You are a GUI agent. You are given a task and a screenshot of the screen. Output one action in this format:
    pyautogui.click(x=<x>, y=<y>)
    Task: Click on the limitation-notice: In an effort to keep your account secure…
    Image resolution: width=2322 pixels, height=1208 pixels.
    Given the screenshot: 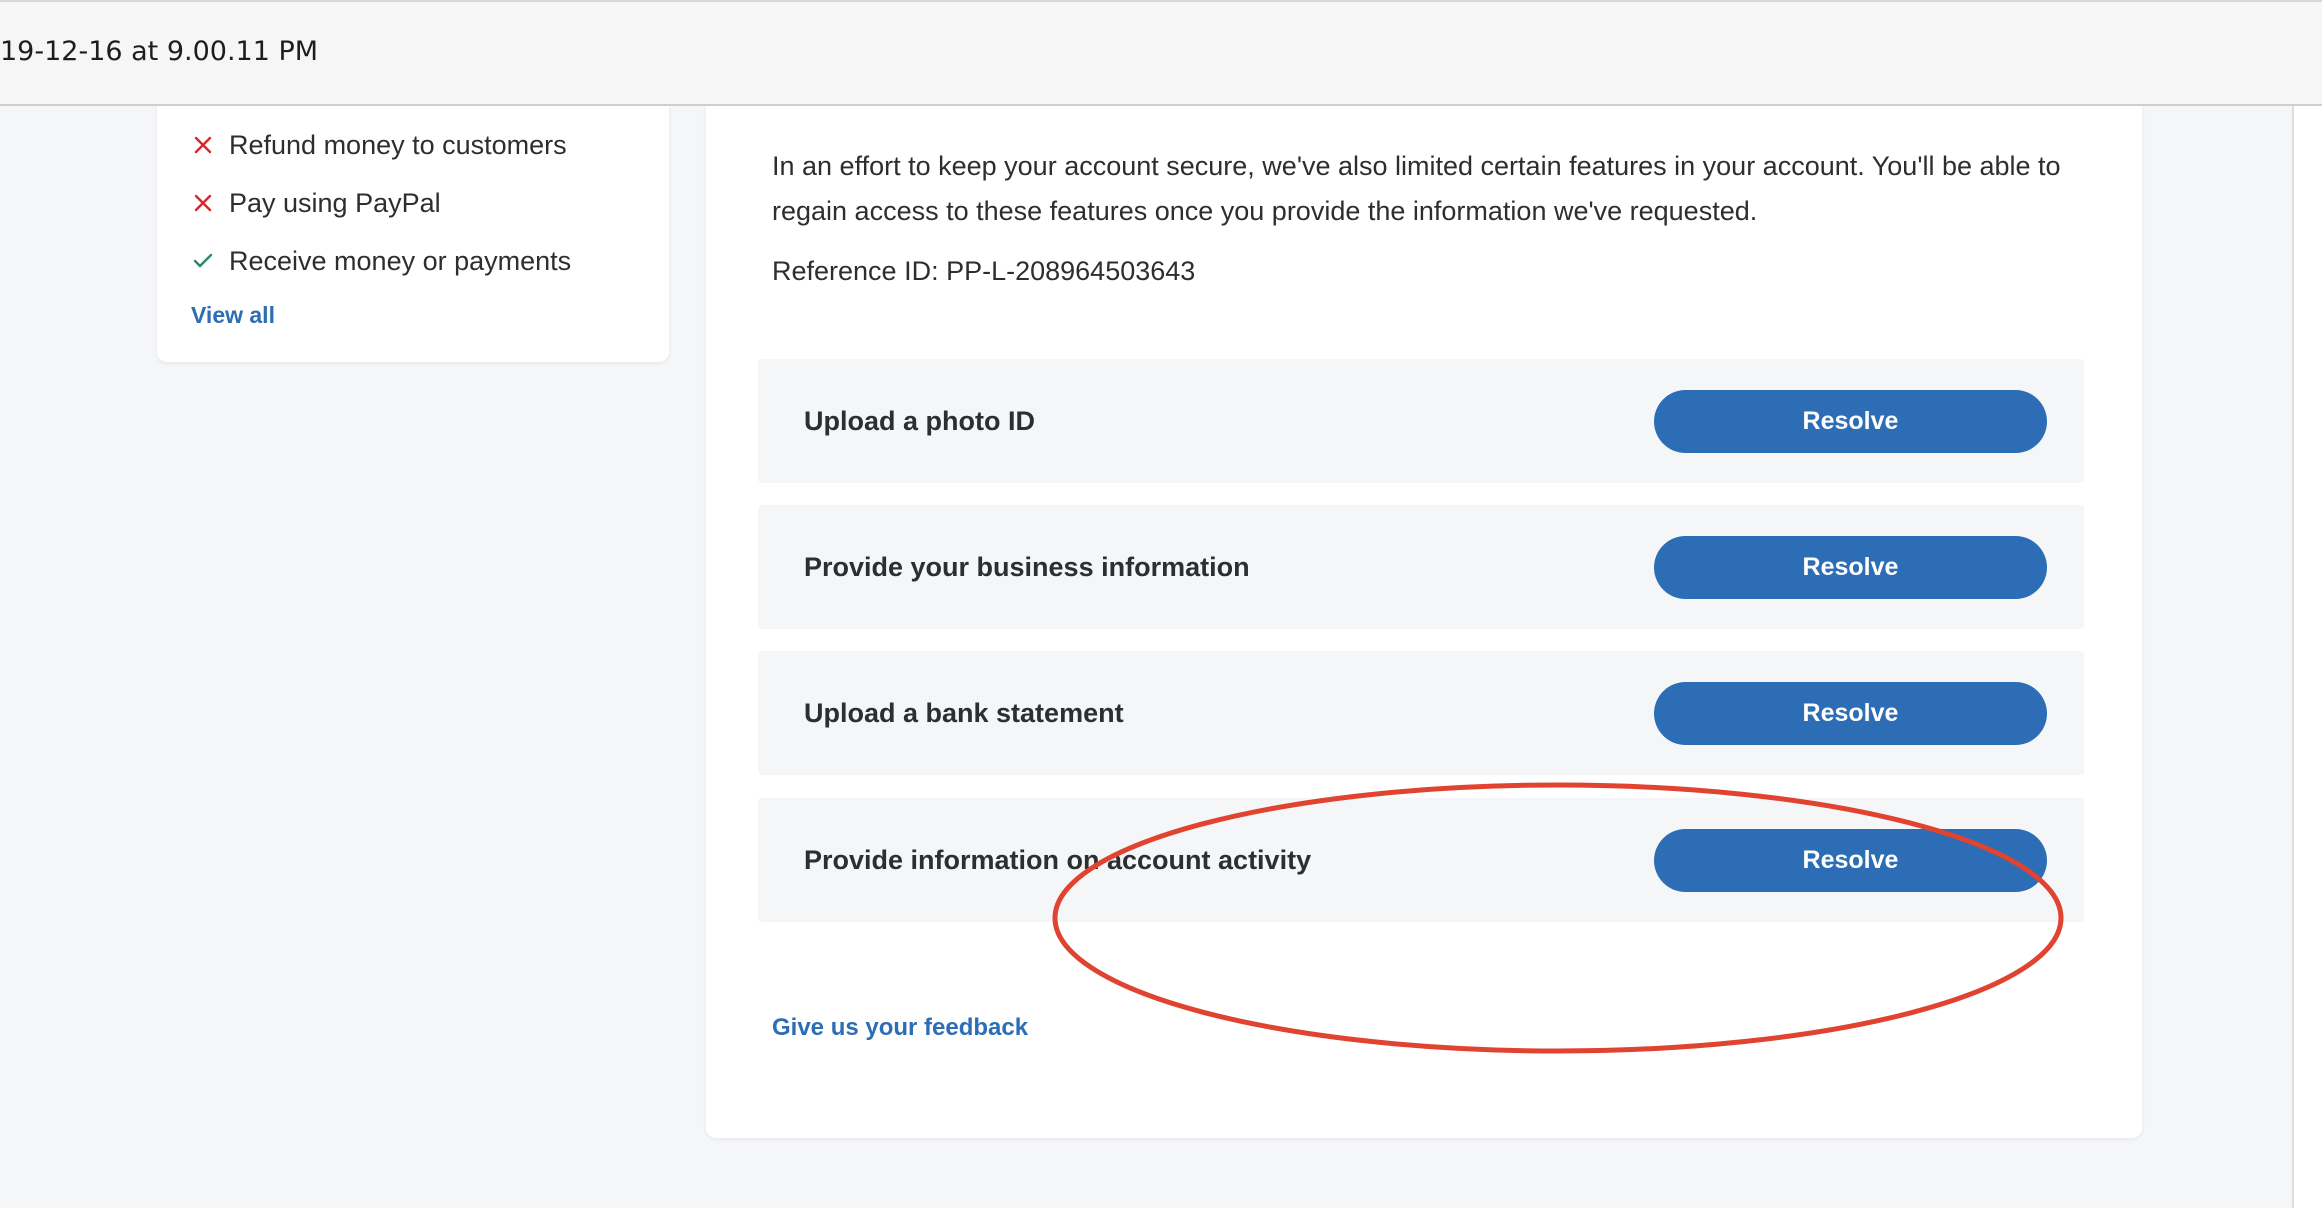 What is the action you would take?
    pyautogui.click(x=1416, y=188)
    